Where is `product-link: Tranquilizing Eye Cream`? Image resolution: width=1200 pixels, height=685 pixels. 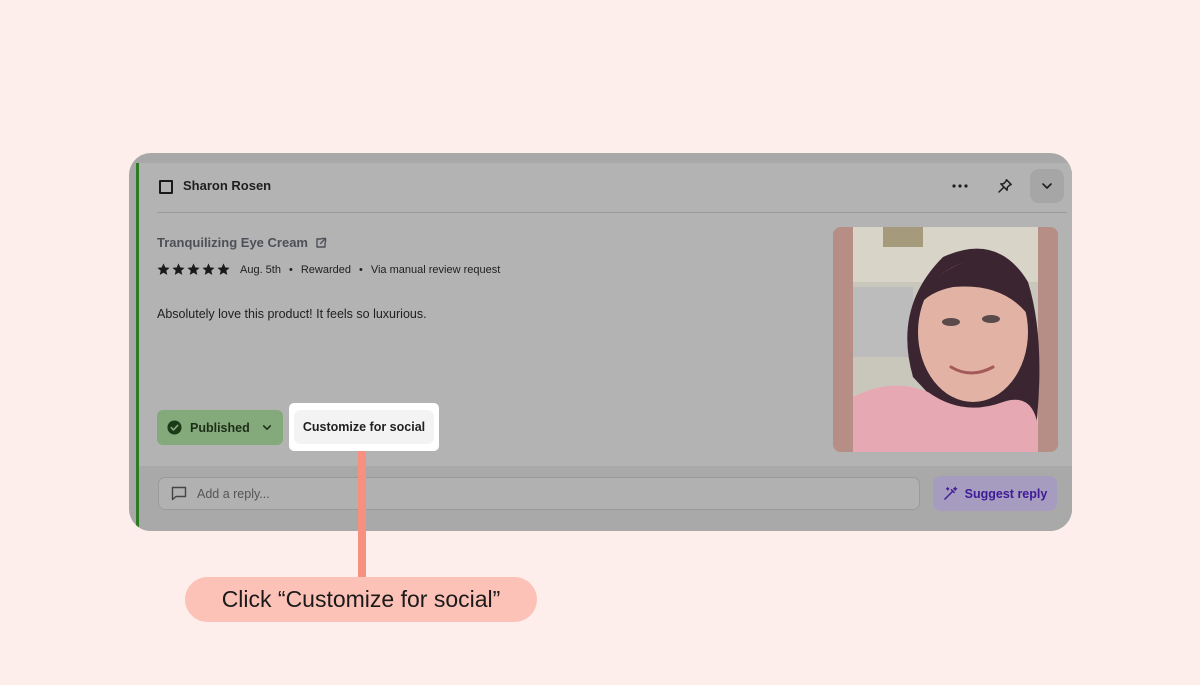
product-link: Tranquilizing Eye Cream is located at coordinates (242, 242).